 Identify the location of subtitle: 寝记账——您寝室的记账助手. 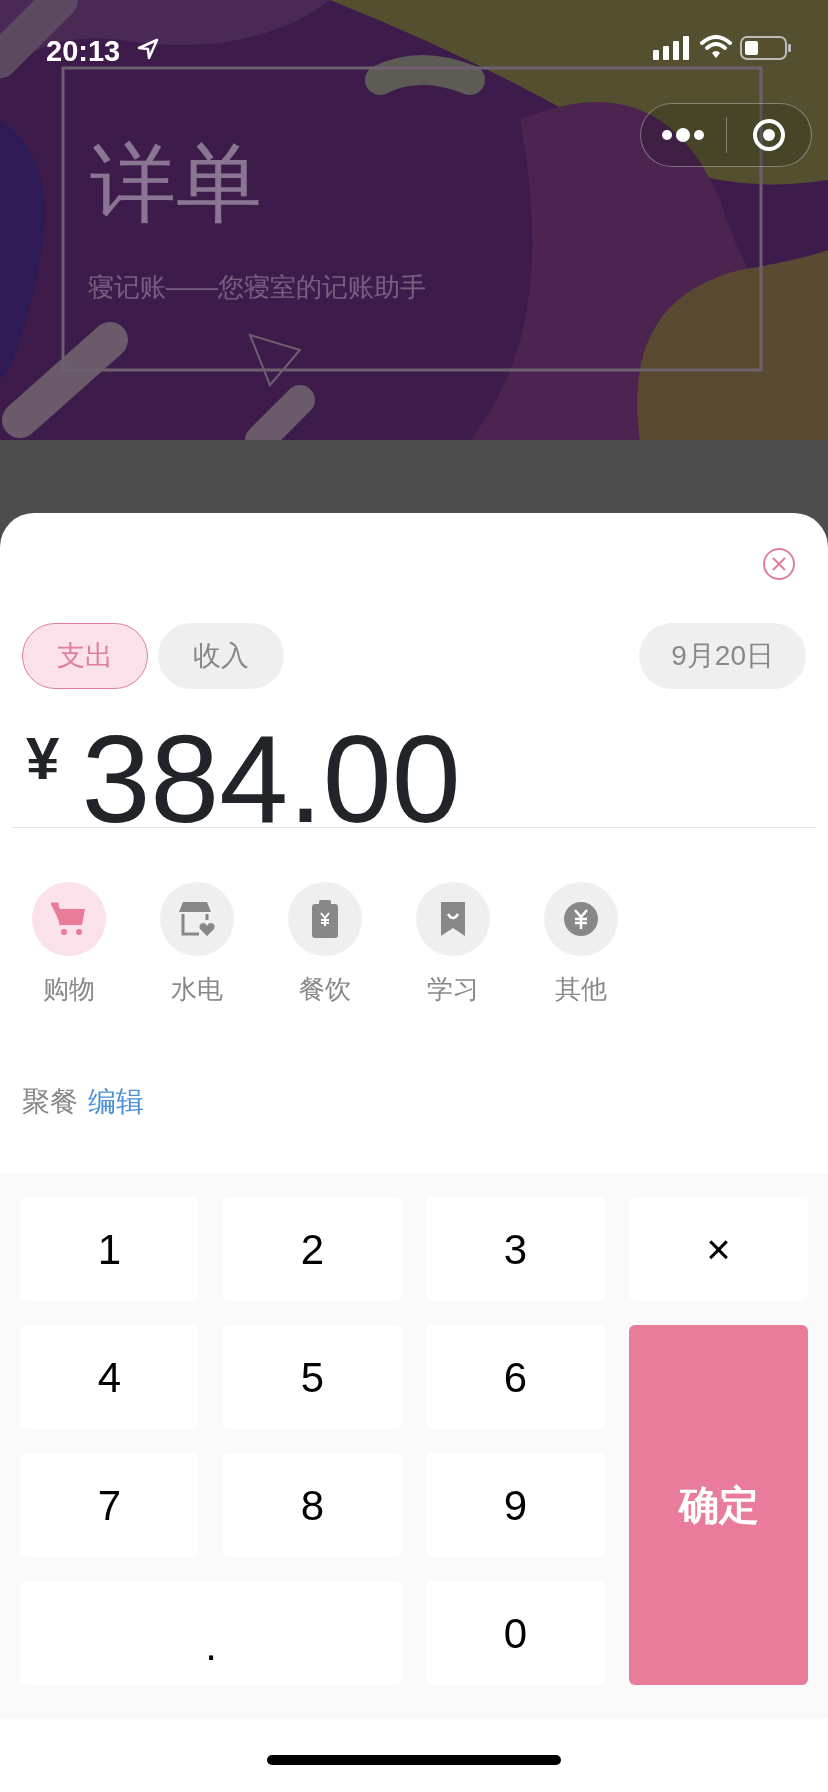
(257, 287).